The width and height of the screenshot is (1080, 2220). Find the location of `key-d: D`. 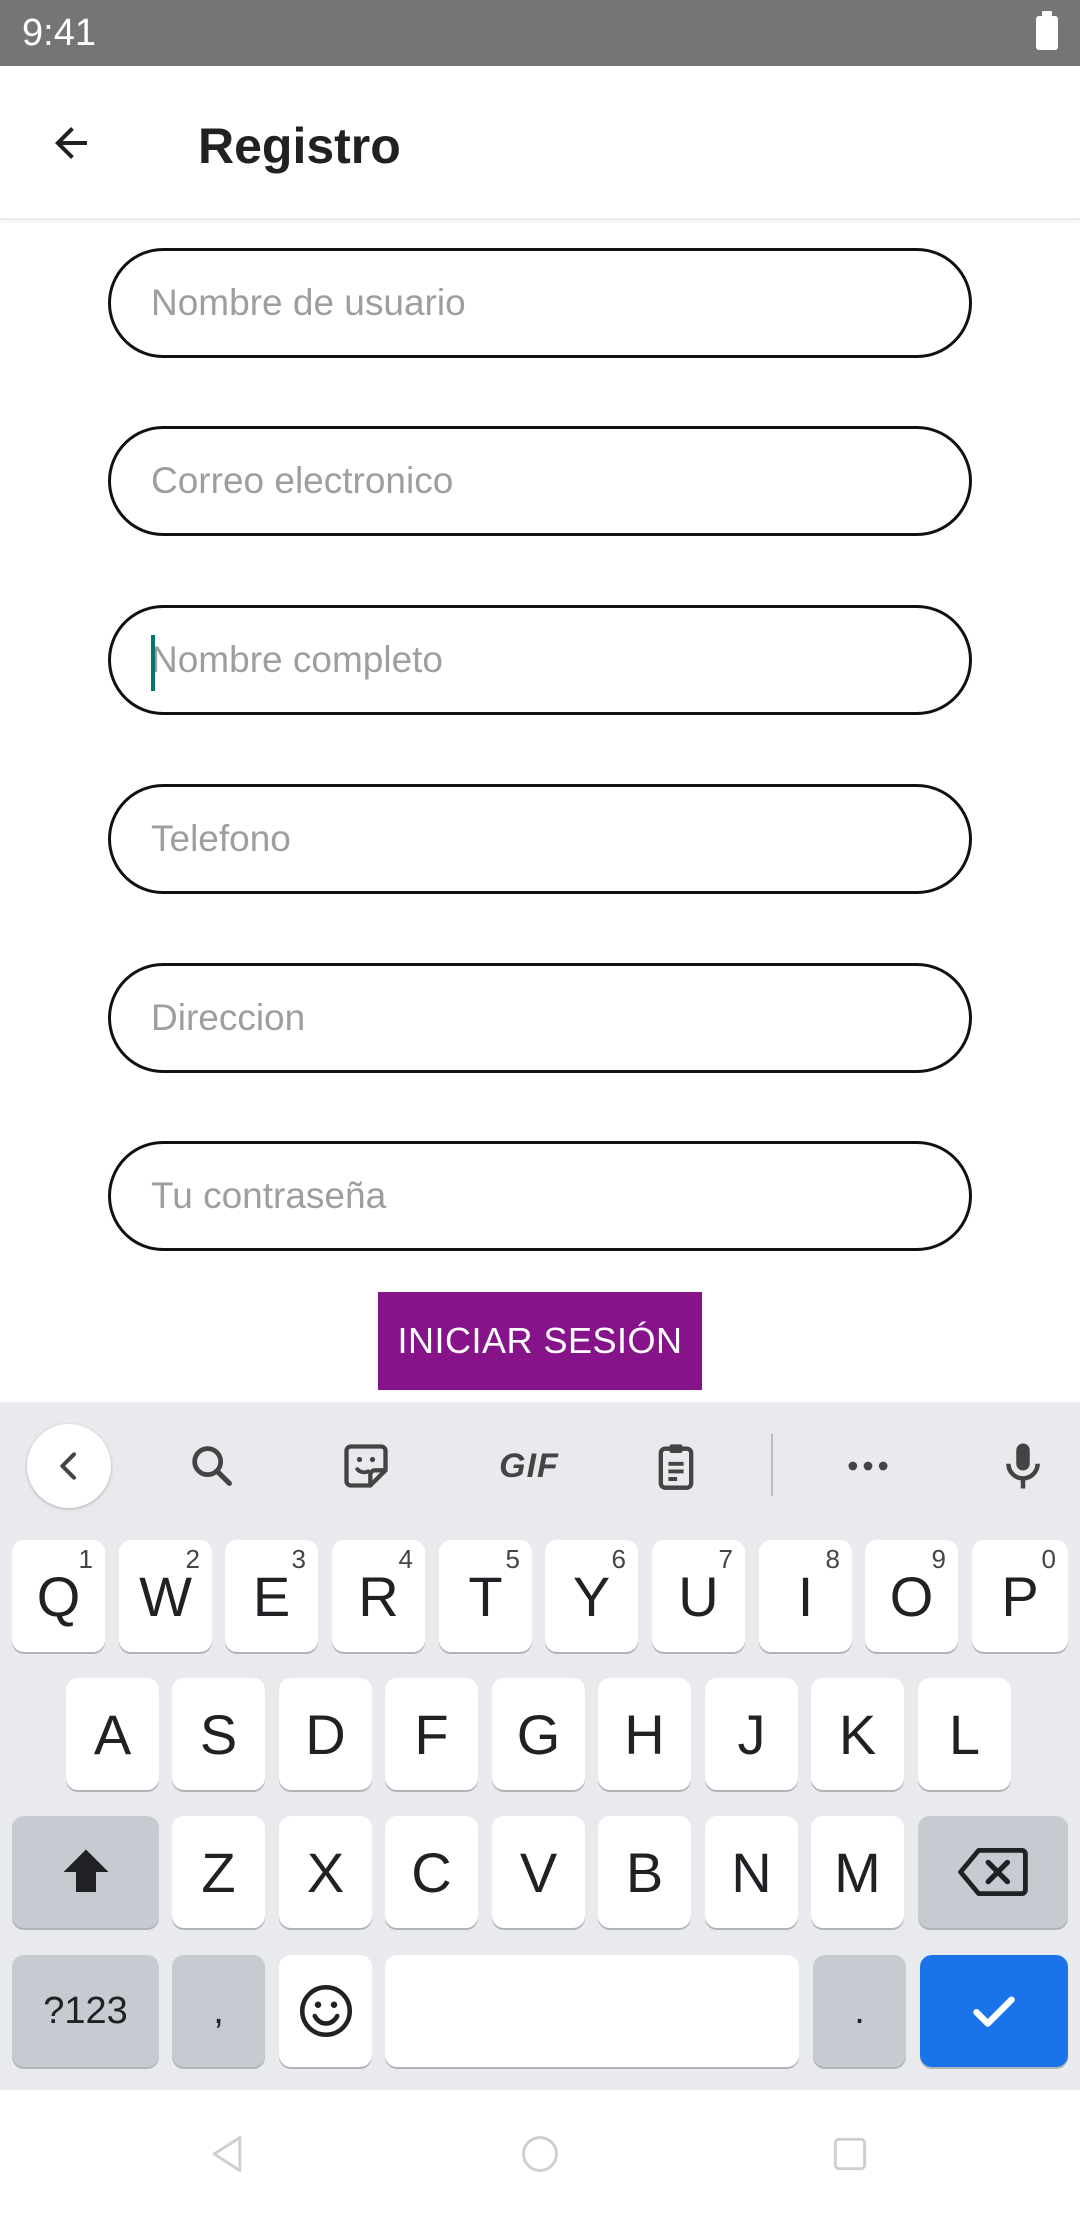

key-d: D is located at coordinates (325, 1734).